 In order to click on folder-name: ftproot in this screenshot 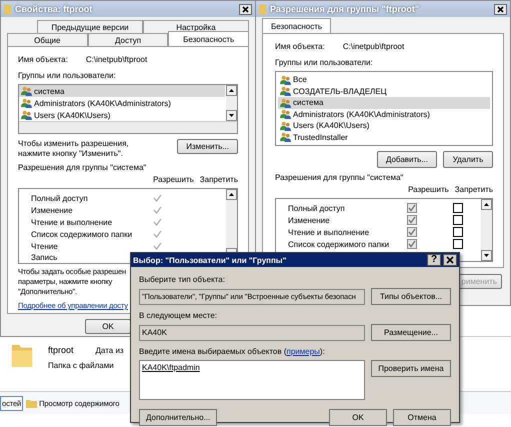, I will do `click(61, 350)`.